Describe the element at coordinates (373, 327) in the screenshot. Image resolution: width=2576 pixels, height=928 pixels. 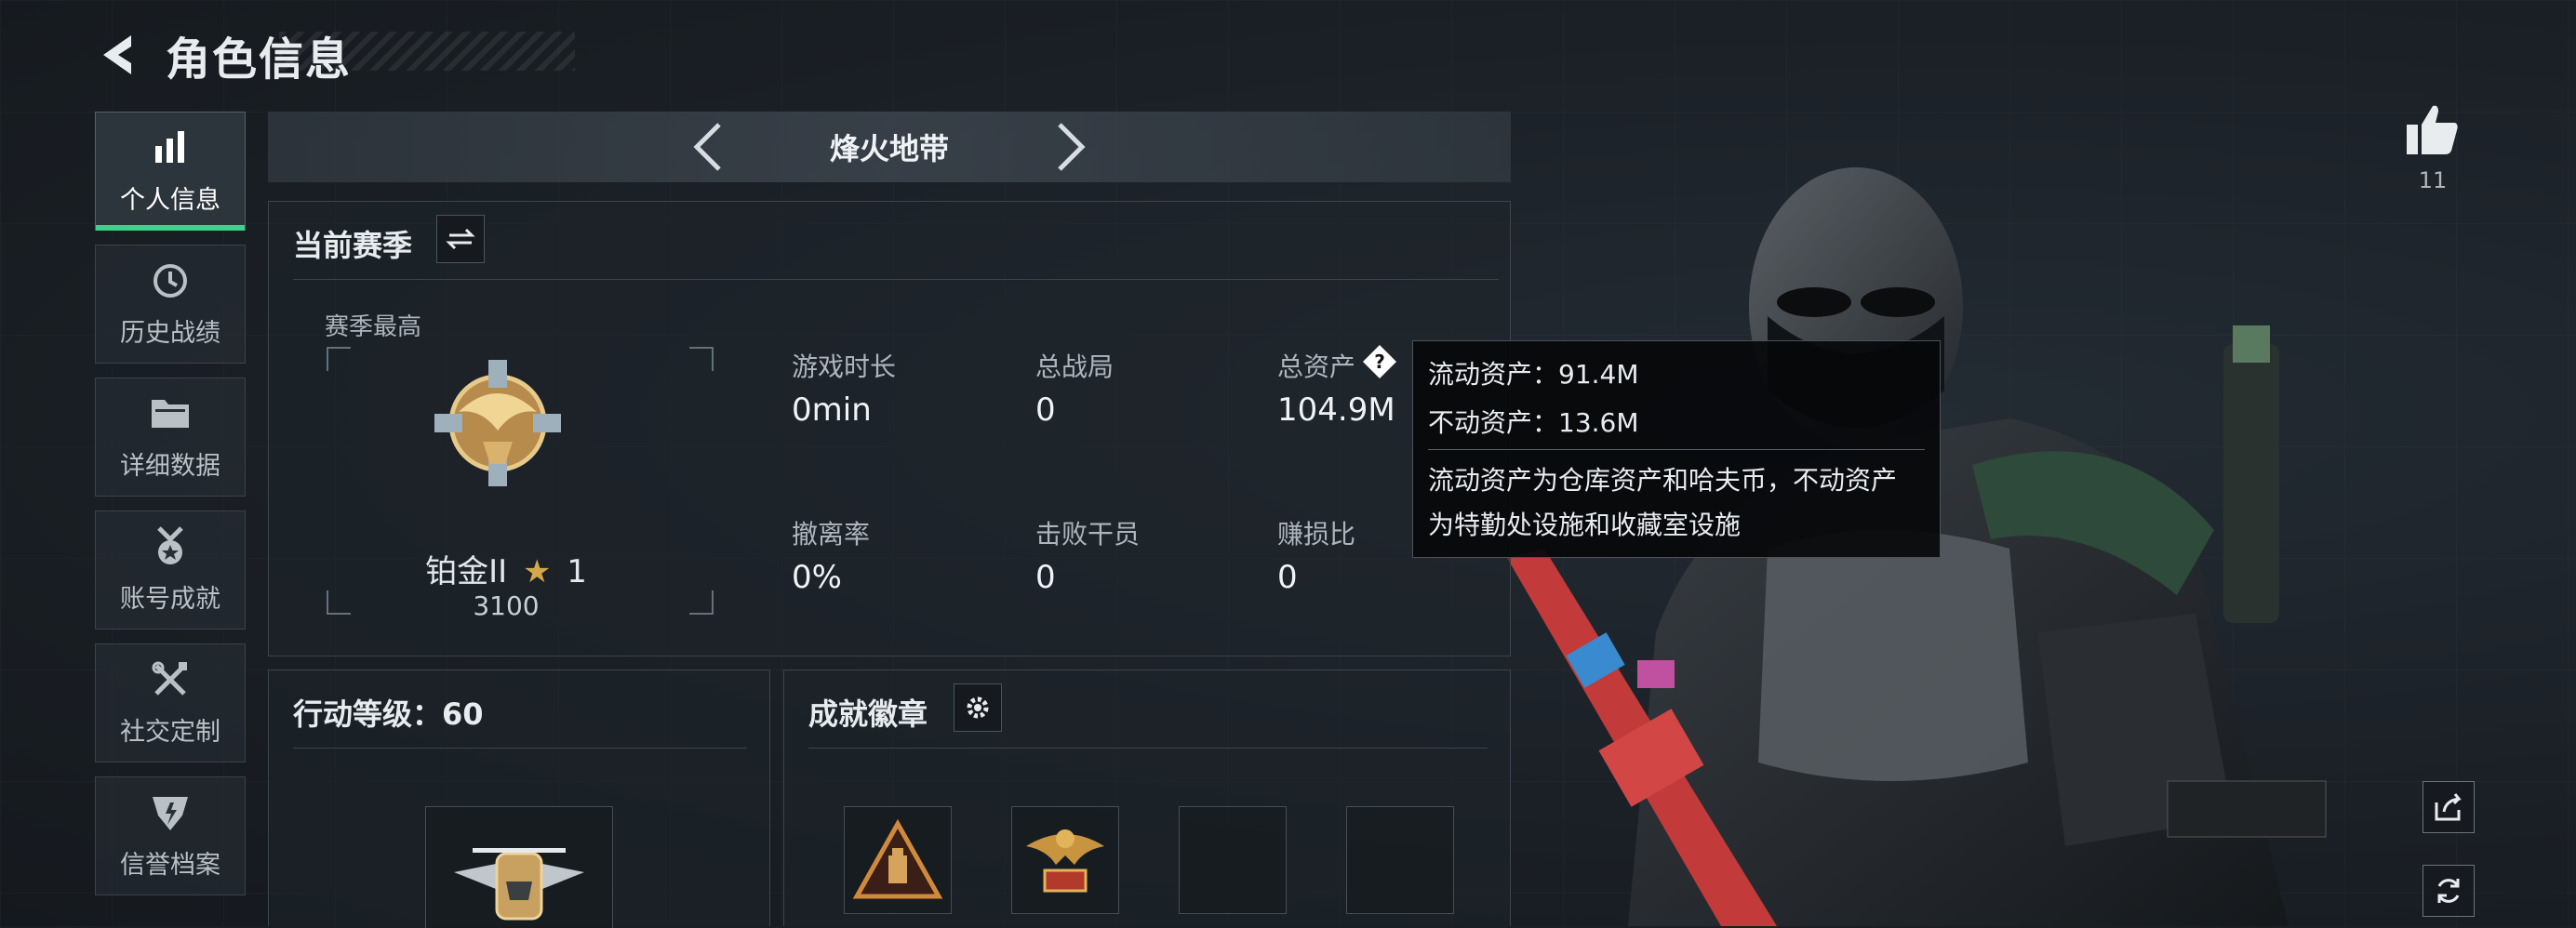
I see `season-best-label: 赛季最高` at that location.